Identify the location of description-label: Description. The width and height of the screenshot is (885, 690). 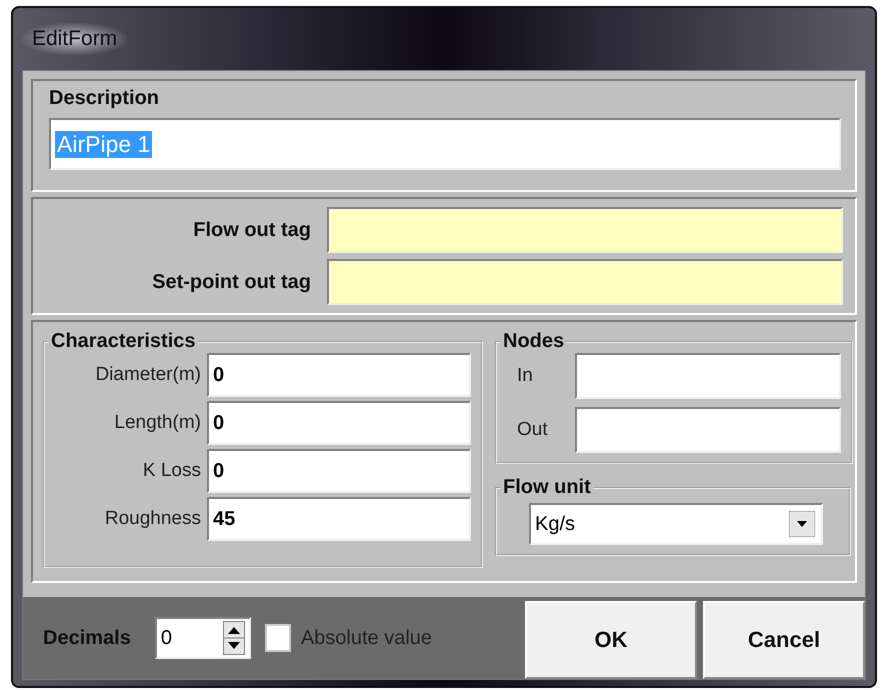
(104, 98).